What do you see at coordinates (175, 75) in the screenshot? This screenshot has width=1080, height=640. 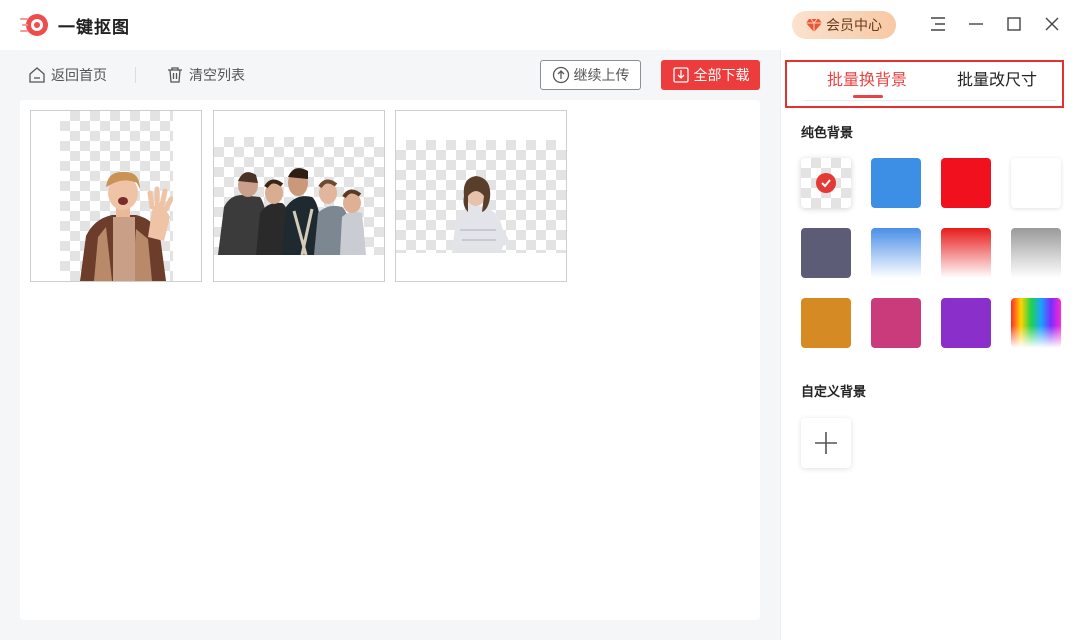 I see `trash-icon` at bounding box center [175, 75].